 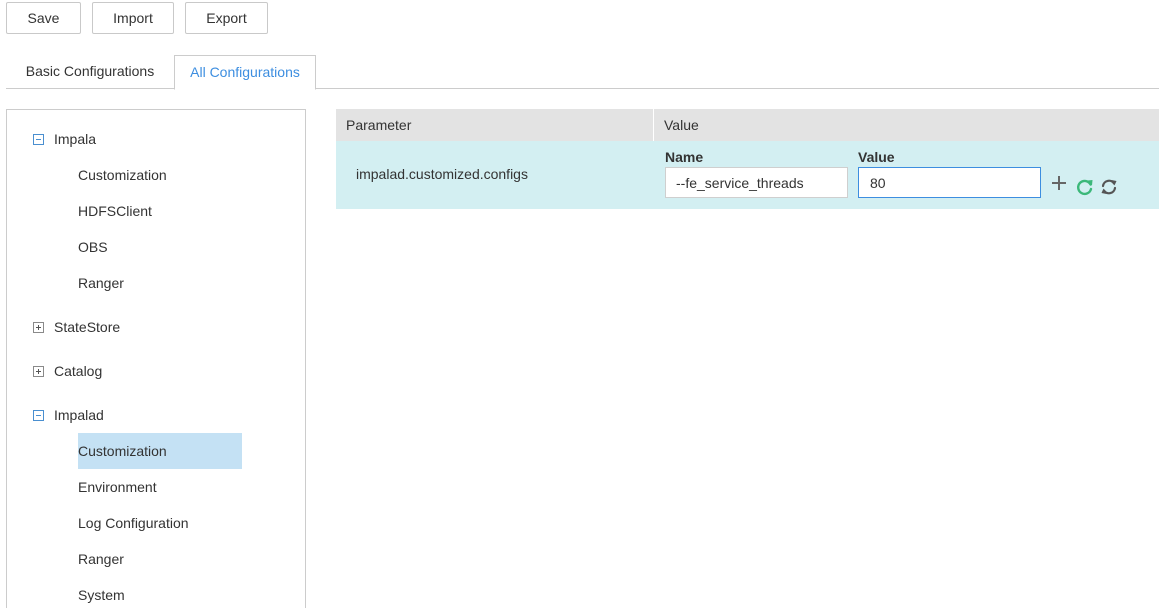 What do you see at coordinates (75, 139) in the screenshot?
I see `tree-node-label: Impala` at bounding box center [75, 139].